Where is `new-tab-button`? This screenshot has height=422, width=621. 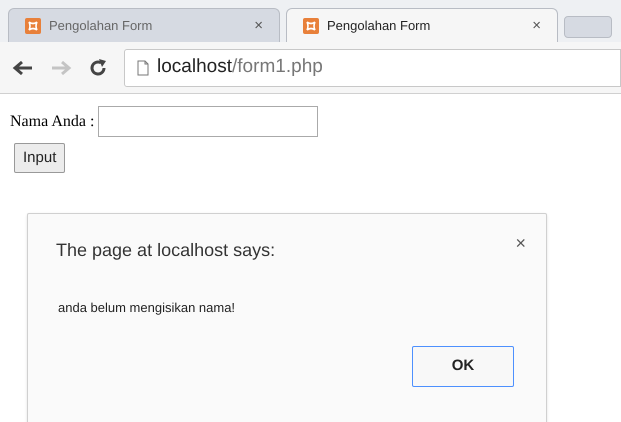 new-tab-button is located at coordinates (588, 27).